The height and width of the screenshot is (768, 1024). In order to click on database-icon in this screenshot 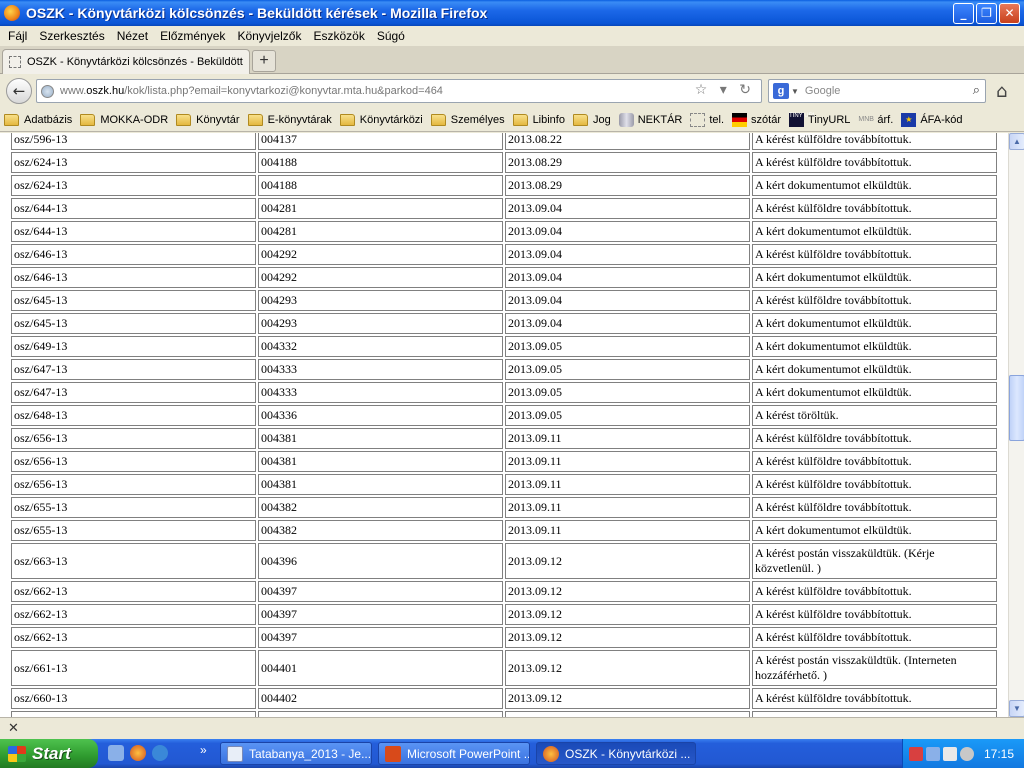, I will do `click(626, 119)`.